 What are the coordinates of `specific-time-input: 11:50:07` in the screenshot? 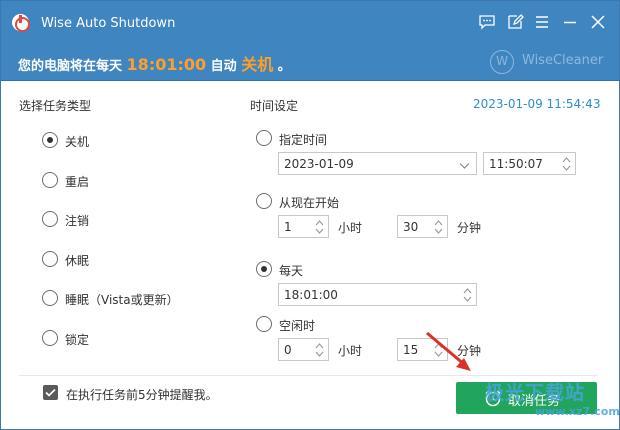 It's located at (529, 163).